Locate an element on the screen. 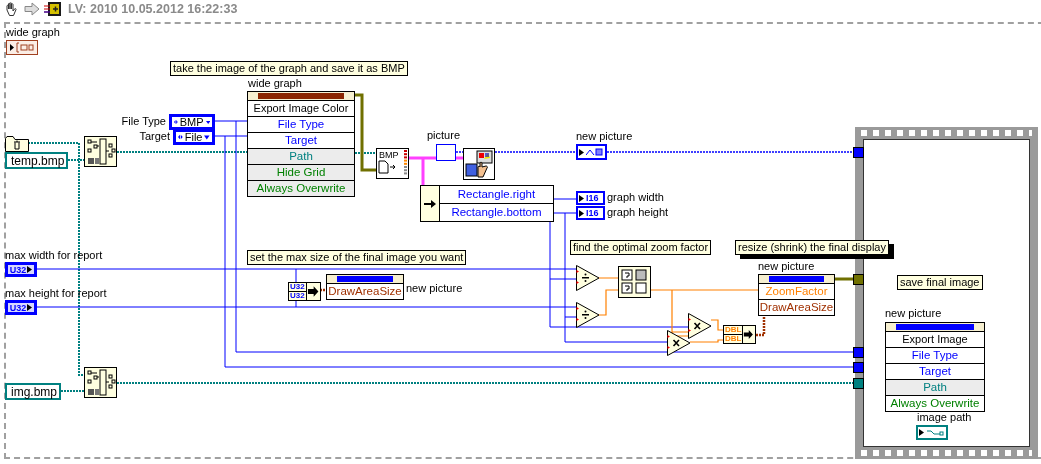 Image resolution: width=1041 pixels, height=464 pixels. select-node is located at coordinates (634, 282).